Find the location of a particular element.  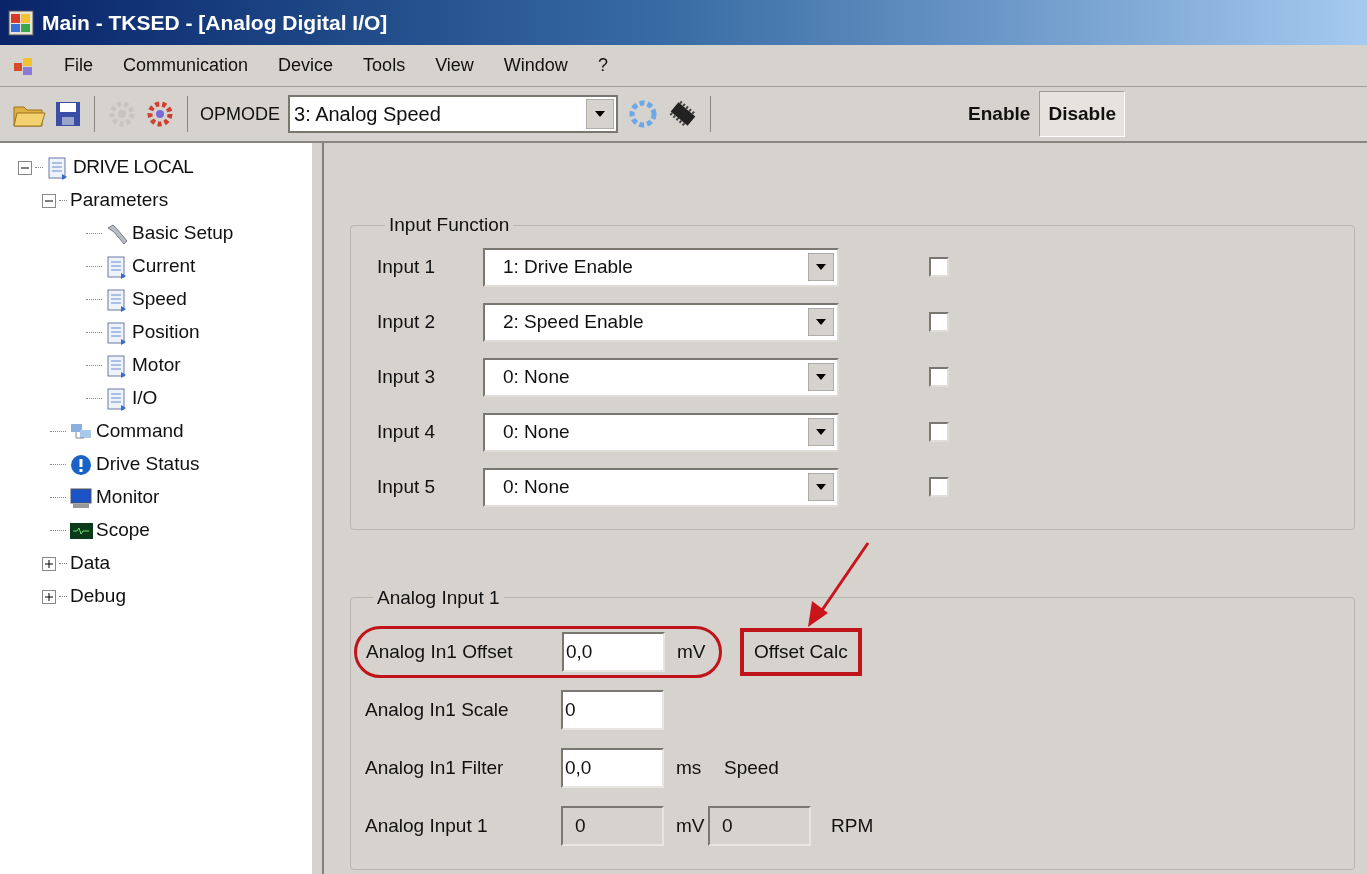

menu-item: File is located at coordinates (78, 65).